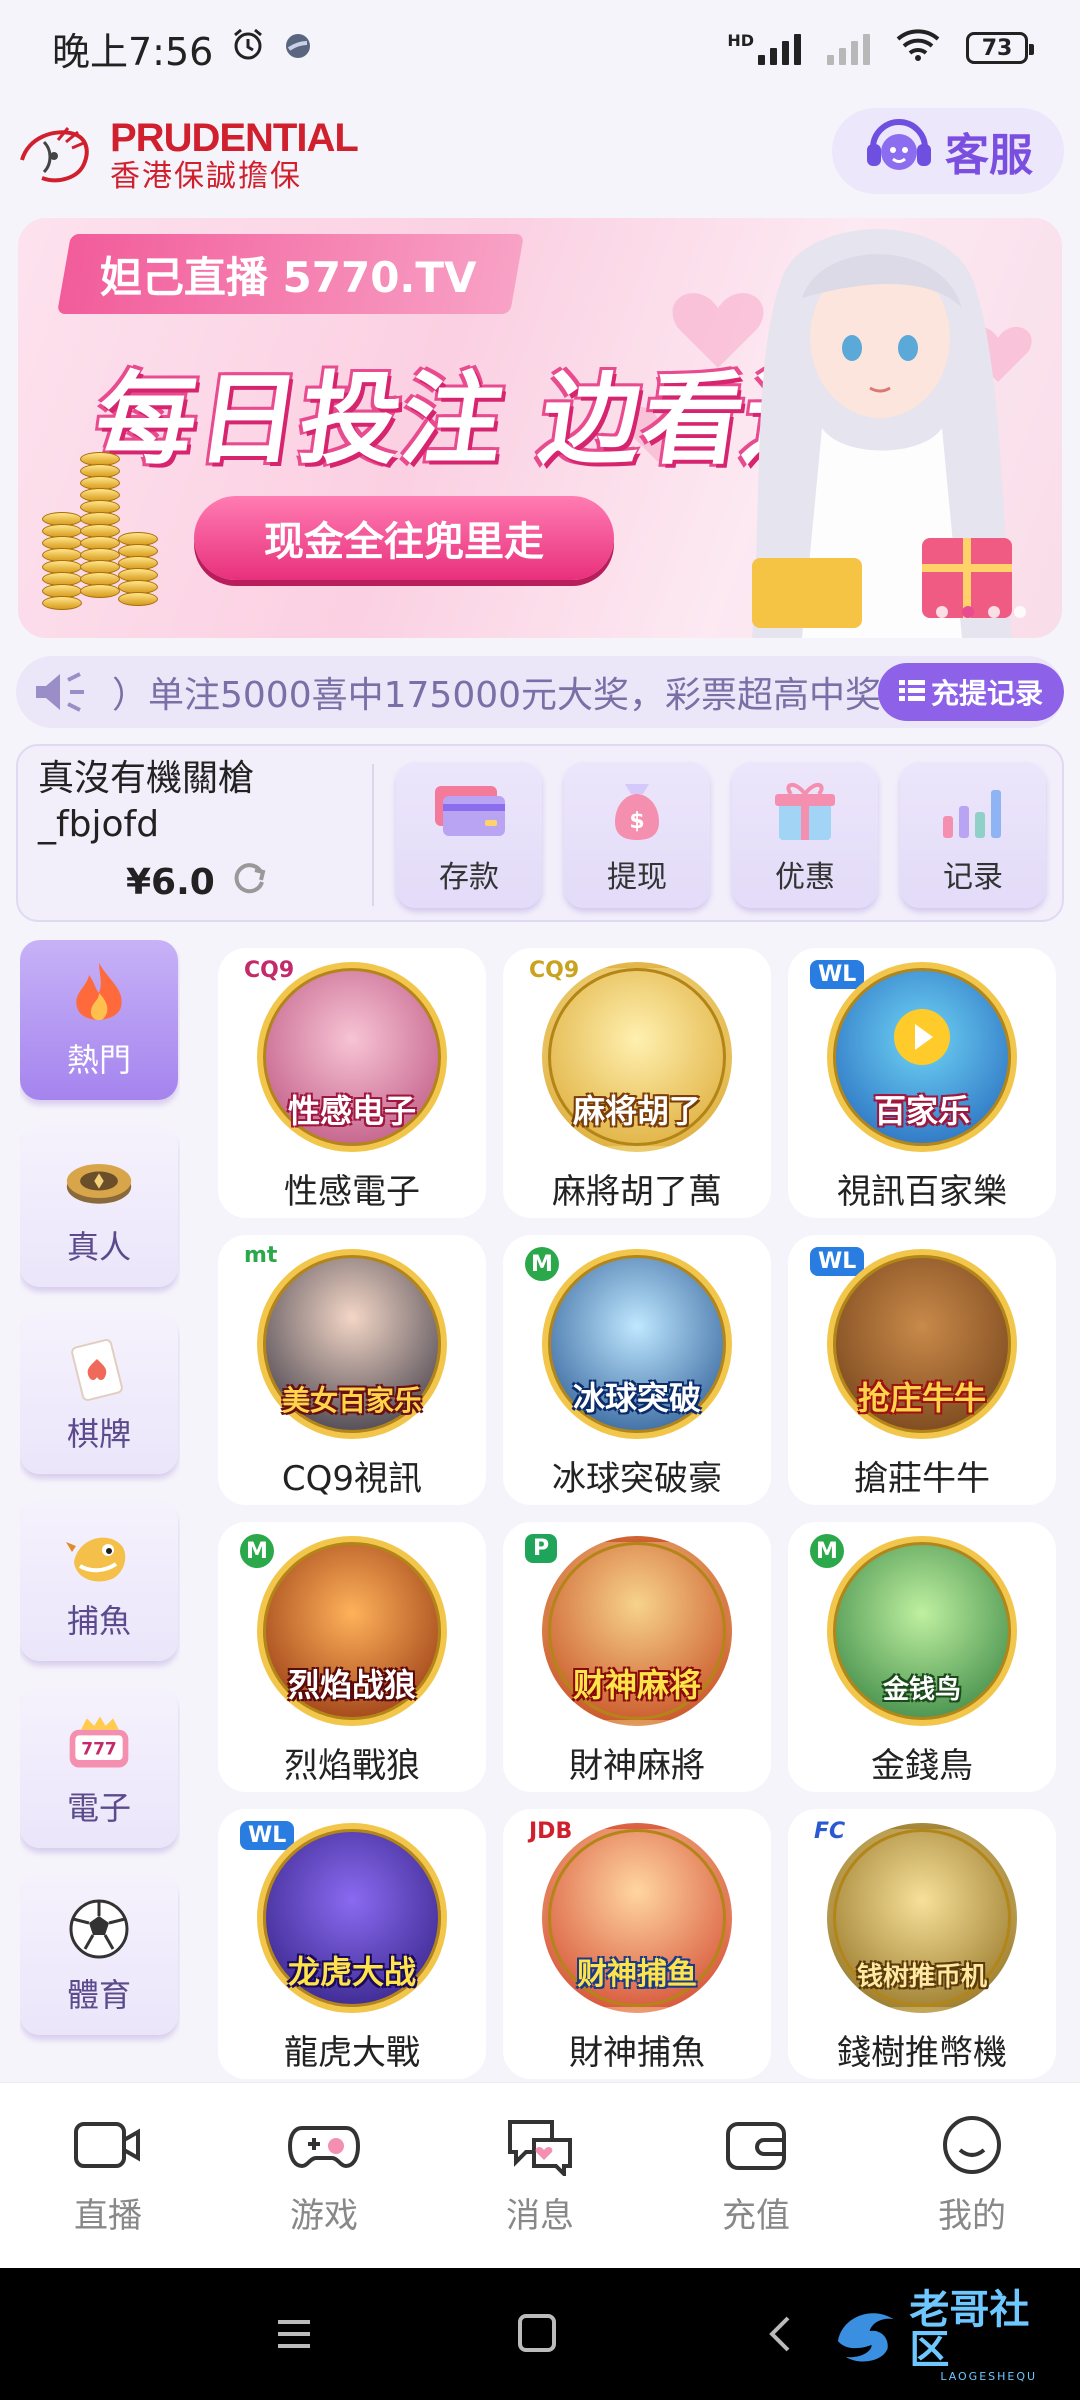  Describe the element at coordinates (352, 1657) in the screenshot. I see `game-card: M 烈焰战狼 烈焰戰狼` at that location.